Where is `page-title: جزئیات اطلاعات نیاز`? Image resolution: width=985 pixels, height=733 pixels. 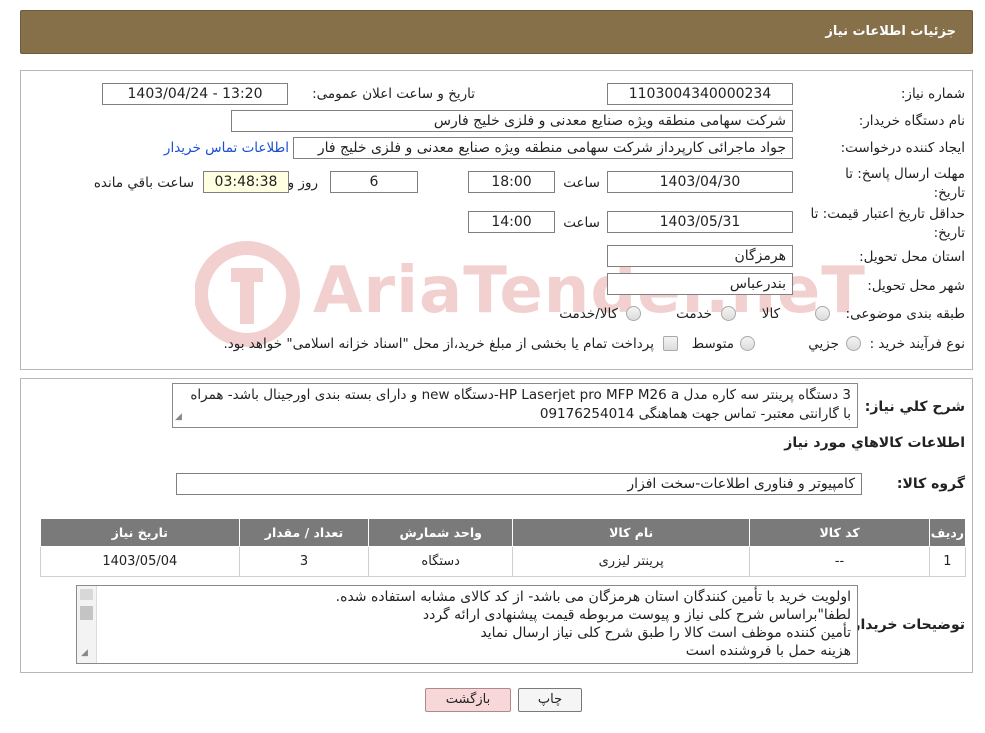
page-title: جزئیات اطلاعات نیاز is located at coordinates (890, 31).